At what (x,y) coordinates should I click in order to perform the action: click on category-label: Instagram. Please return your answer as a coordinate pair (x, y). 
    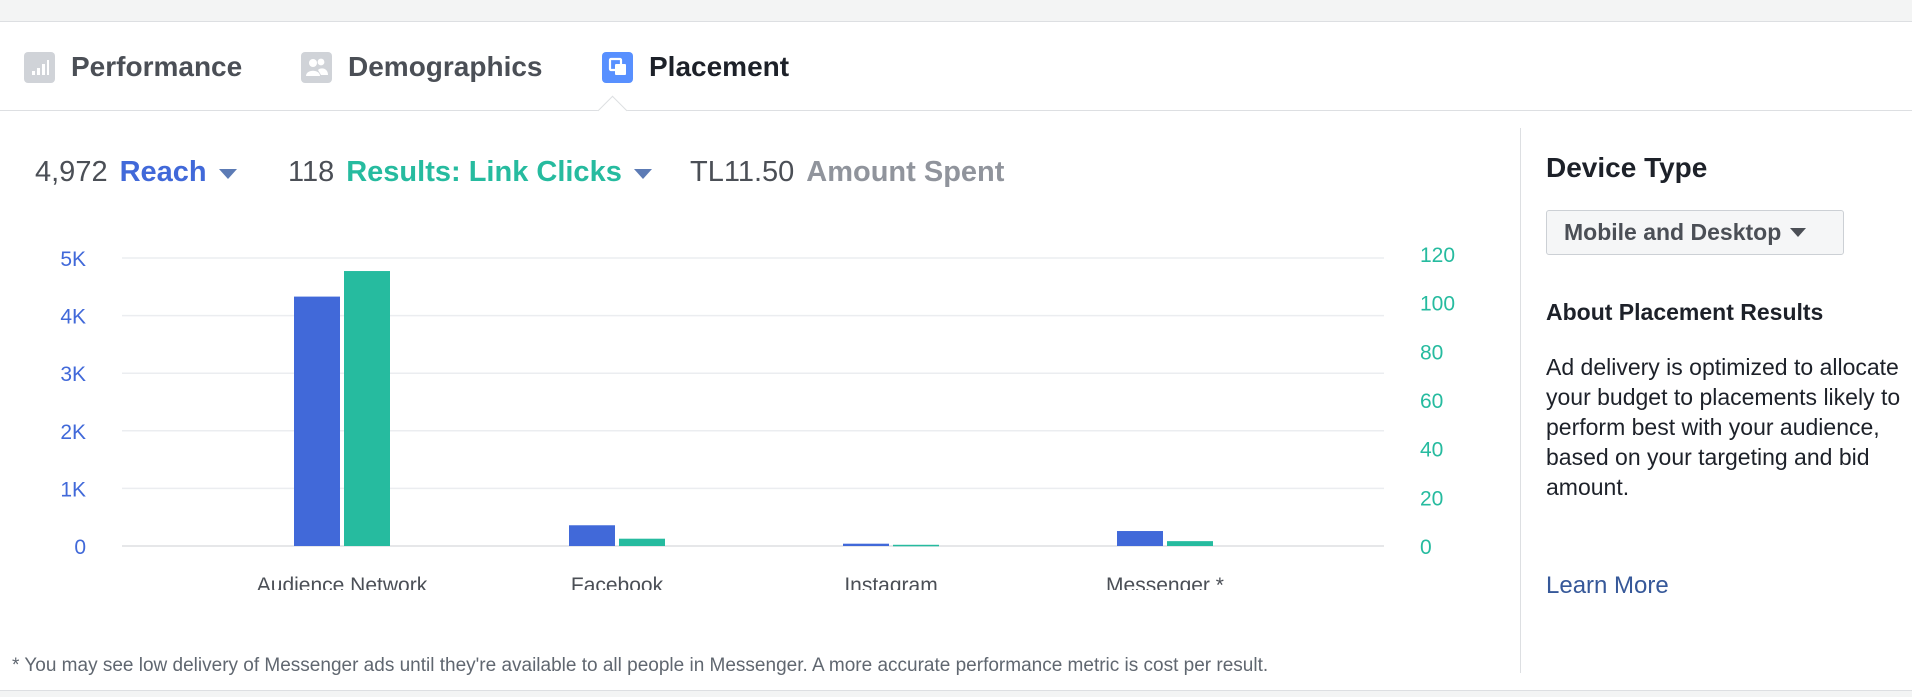
    Looking at the image, I should click on (890, 582).